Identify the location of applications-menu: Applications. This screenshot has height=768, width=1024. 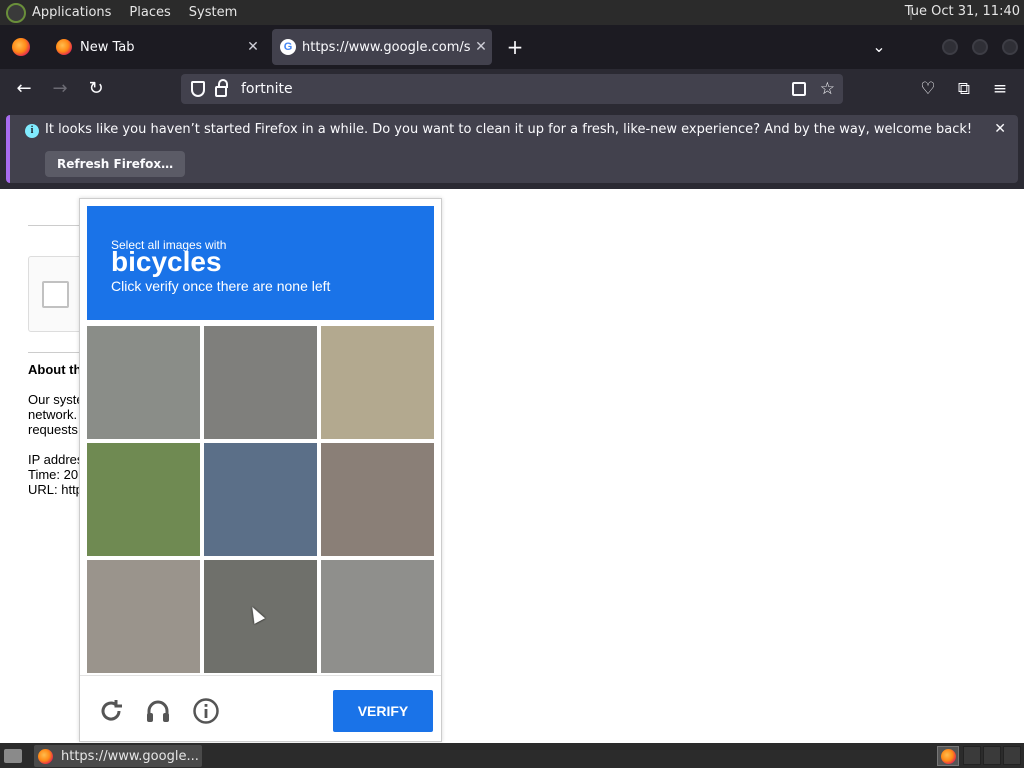
(71, 12).